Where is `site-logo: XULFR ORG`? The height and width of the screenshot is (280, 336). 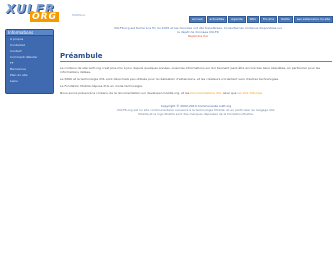 site-logo: XULFR ORG is located at coordinates (32, 13).